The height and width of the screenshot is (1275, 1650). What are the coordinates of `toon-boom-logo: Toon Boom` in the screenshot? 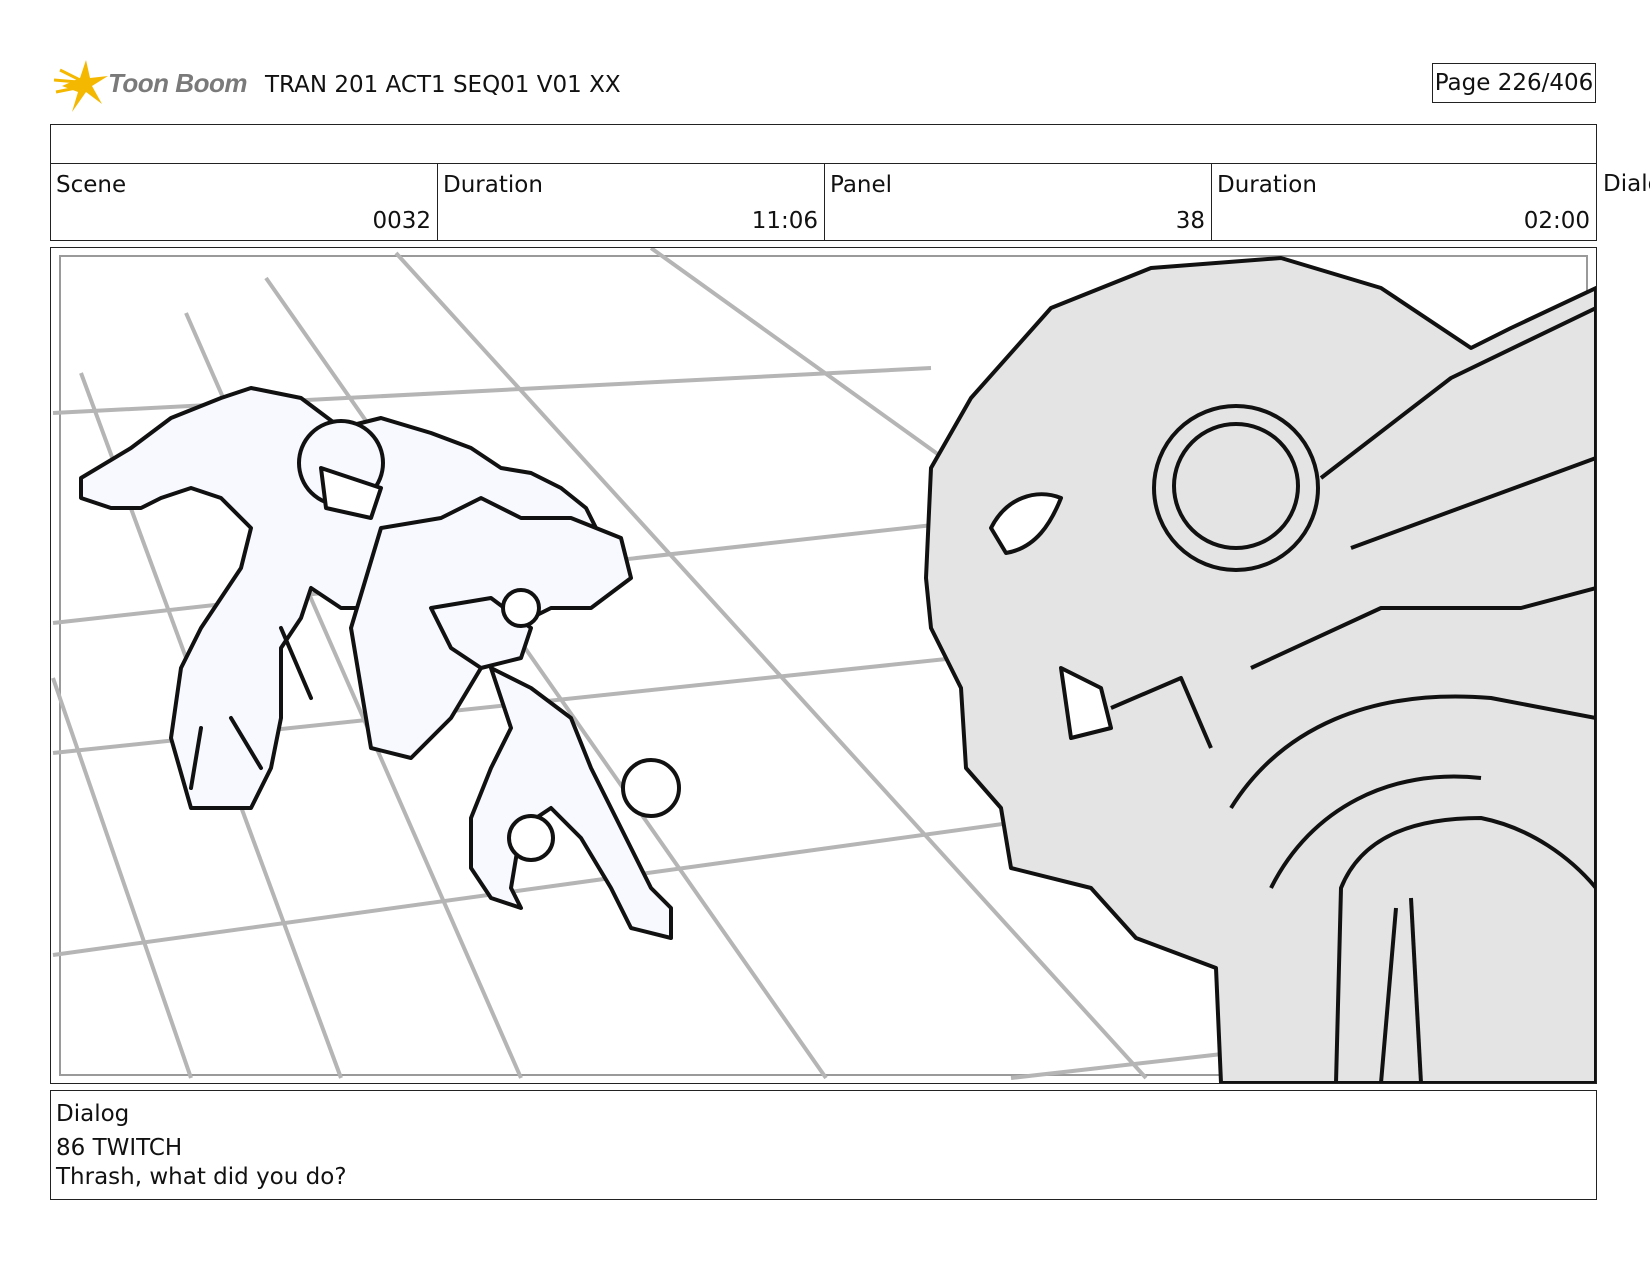 It's located at (152, 86).